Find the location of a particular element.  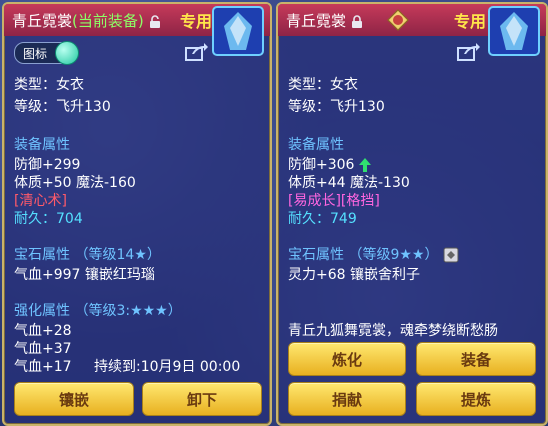

toggle-knob is located at coordinates (67, 53).